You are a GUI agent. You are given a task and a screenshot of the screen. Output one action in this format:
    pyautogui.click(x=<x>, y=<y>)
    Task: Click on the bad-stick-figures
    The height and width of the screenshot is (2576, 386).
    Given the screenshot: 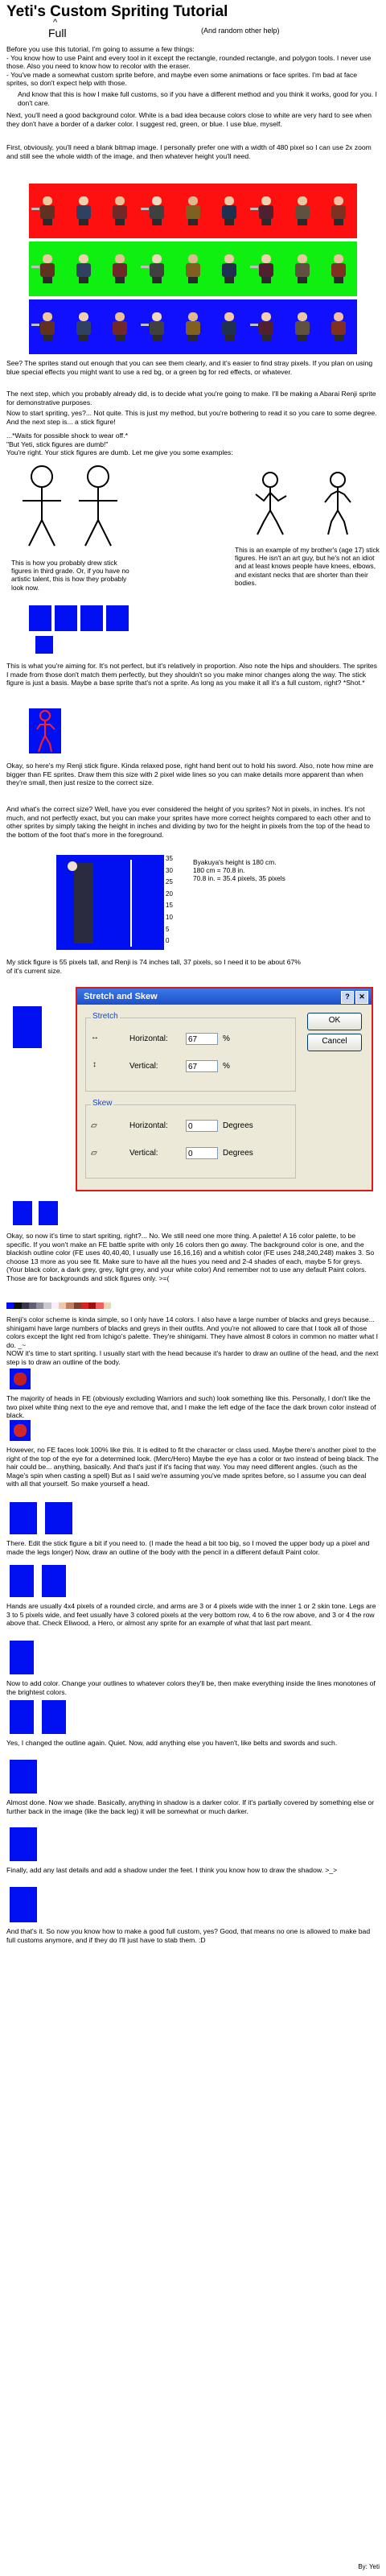 What is the action you would take?
    pyautogui.click(x=70, y=506)
    